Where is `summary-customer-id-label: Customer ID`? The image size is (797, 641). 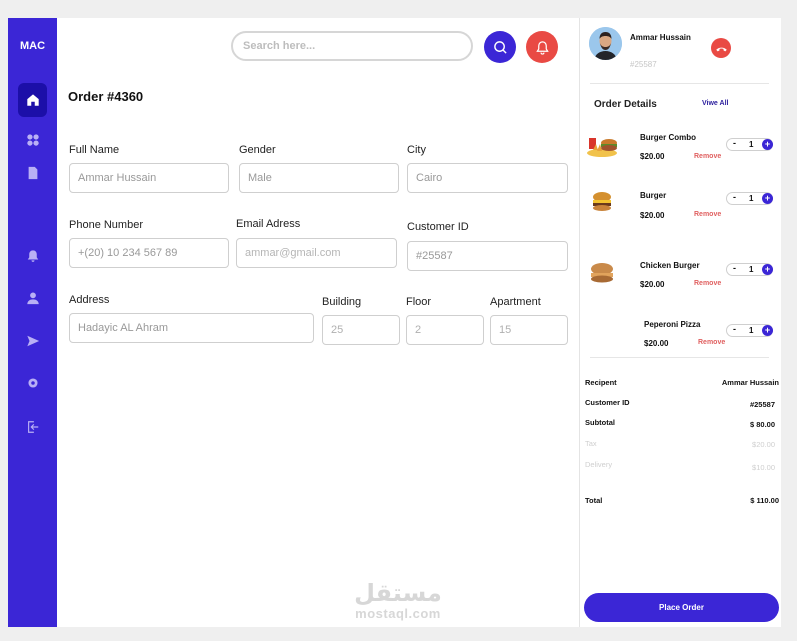 summary-customer-id-label: Customer ID is located at coordinates (607, 402).